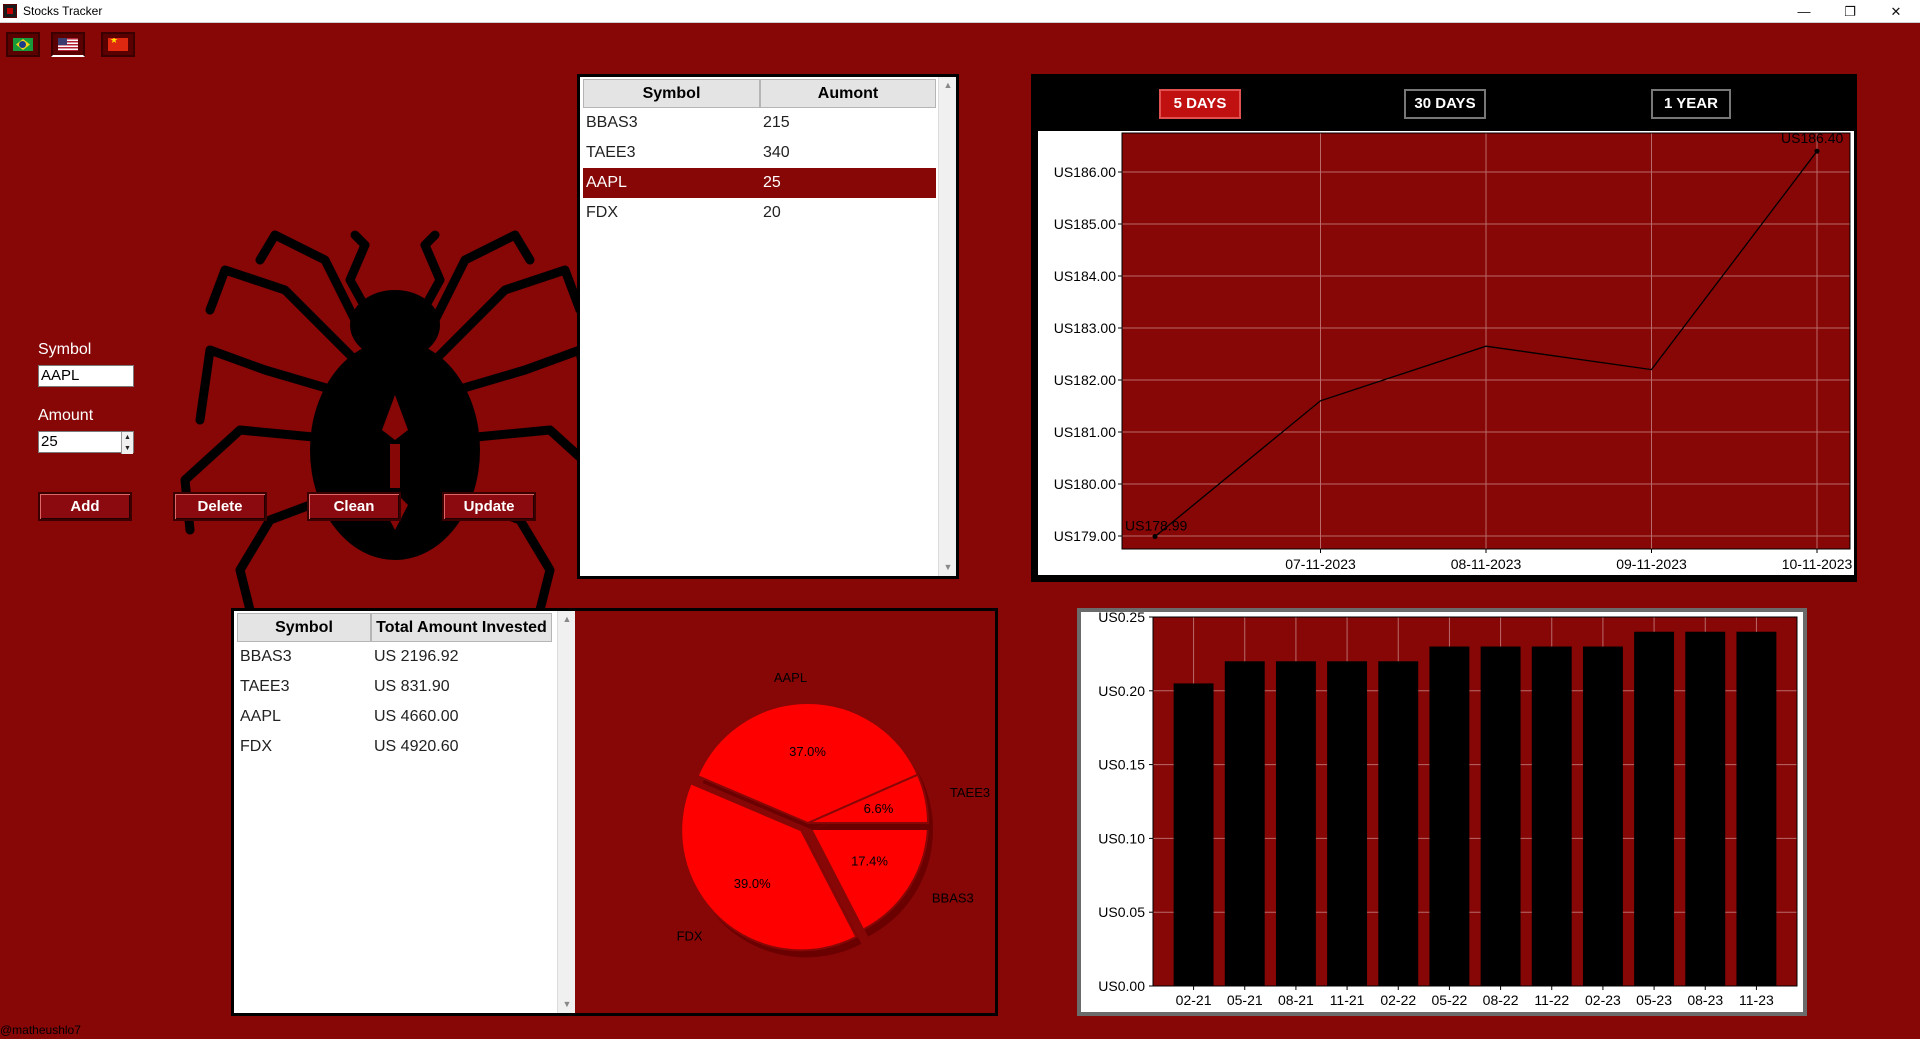 The width and height of the screenshot is (1920, 1039). Describe the element at coordinates (960, 11) in the screenshot. I see `title-bar: Stocks Tracker — ❐ ✕` at that location.